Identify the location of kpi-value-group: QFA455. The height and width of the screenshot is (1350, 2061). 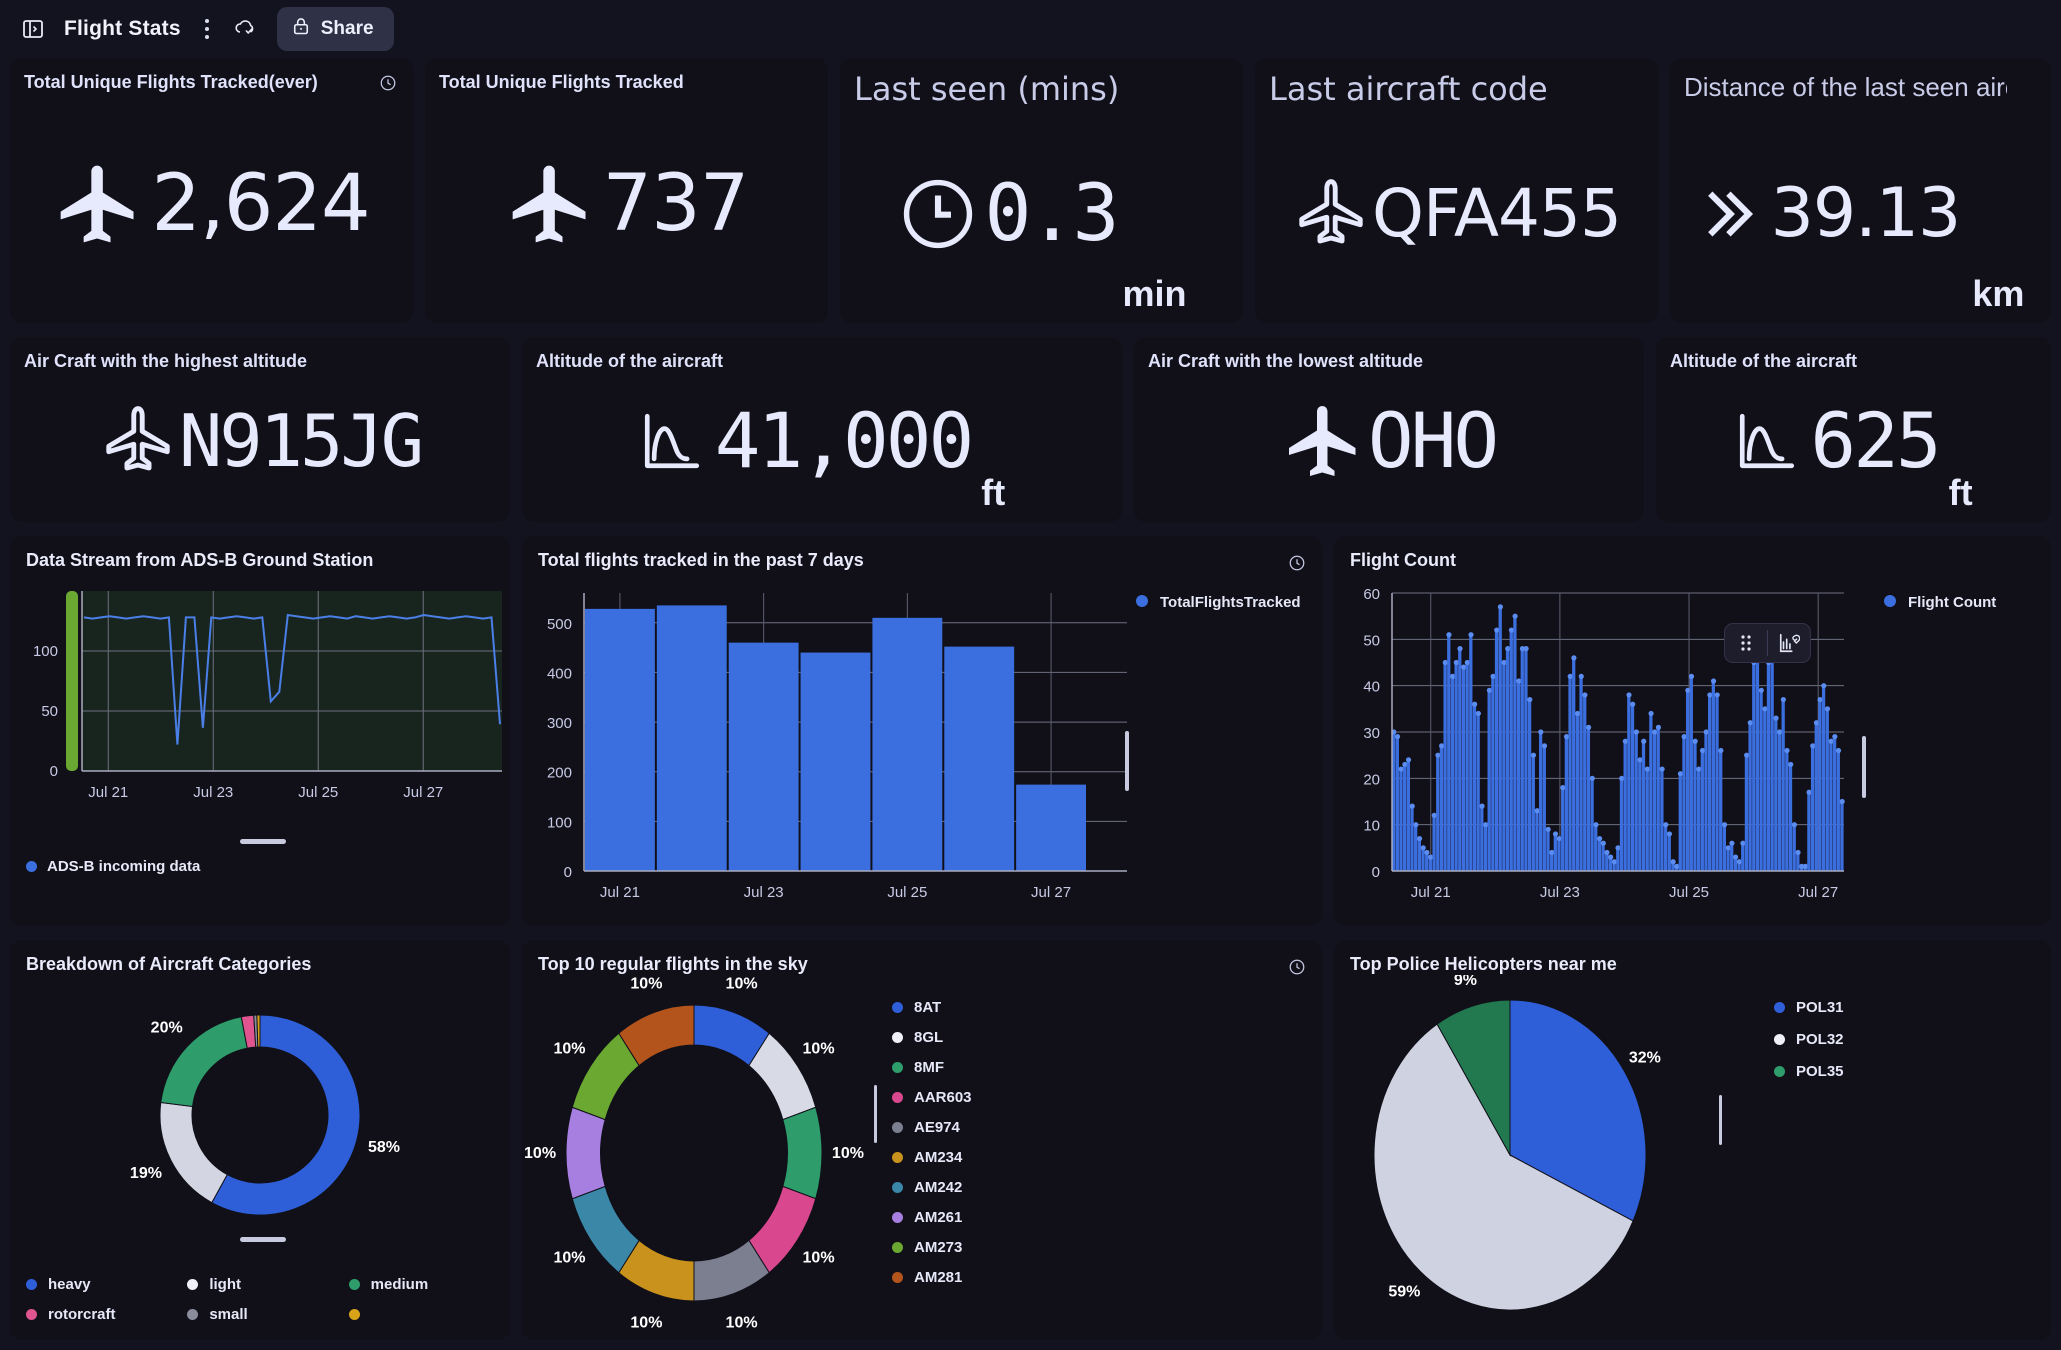
(1456, 190).